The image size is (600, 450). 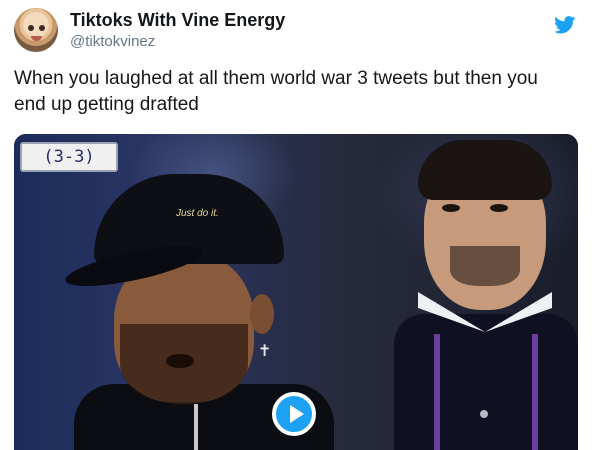 I want to click on score-overlay: (3-3), so click(x=69, y=157).